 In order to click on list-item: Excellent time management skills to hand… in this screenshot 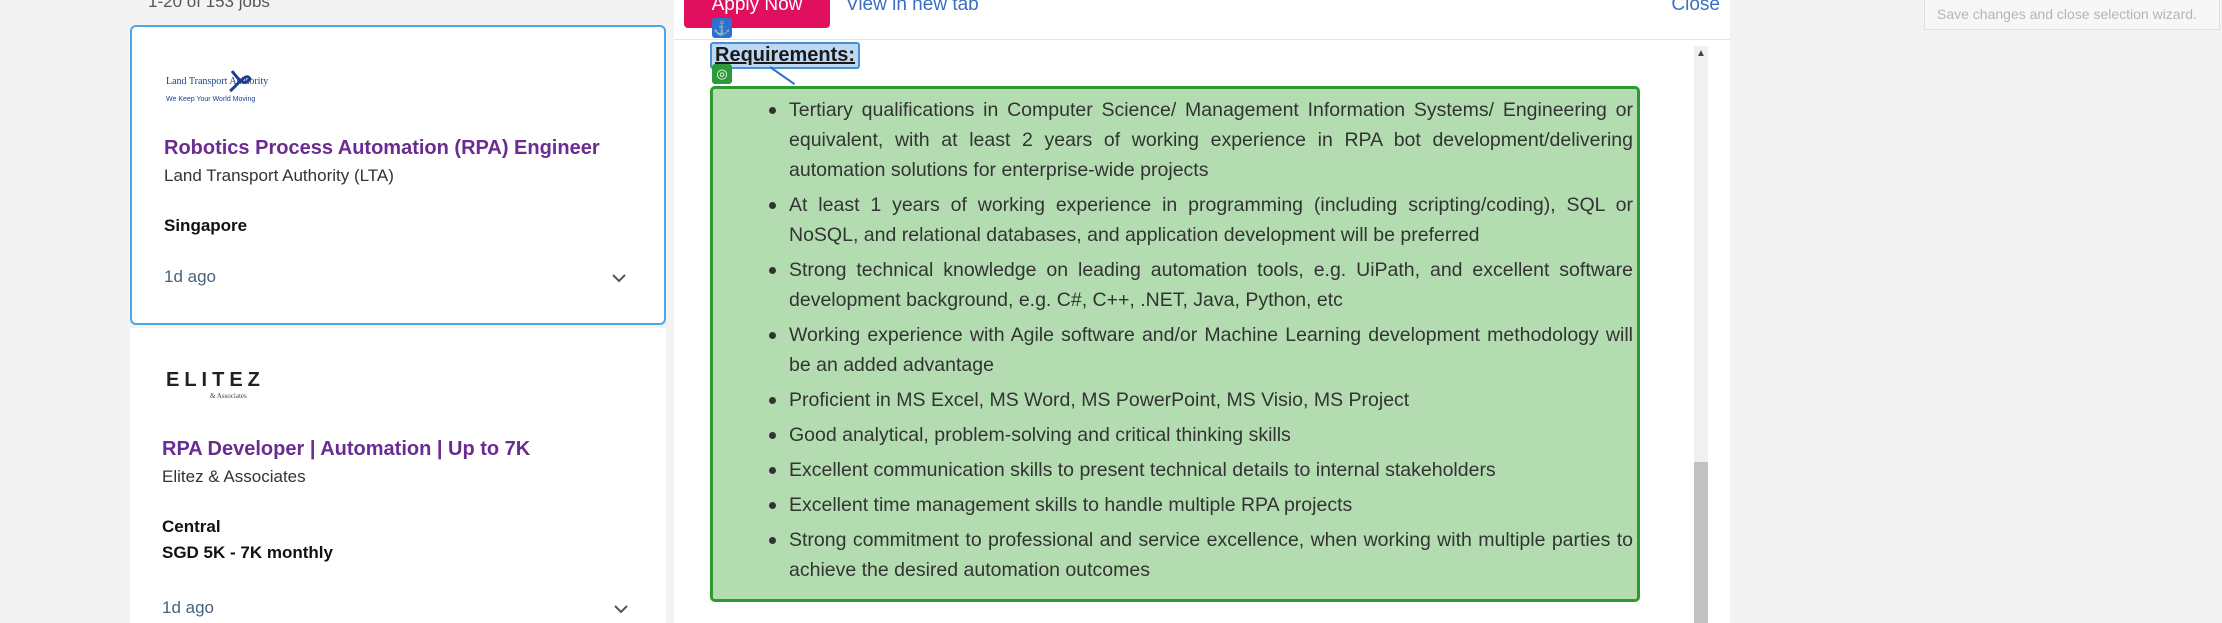, I will do `click(1175, 505)`.